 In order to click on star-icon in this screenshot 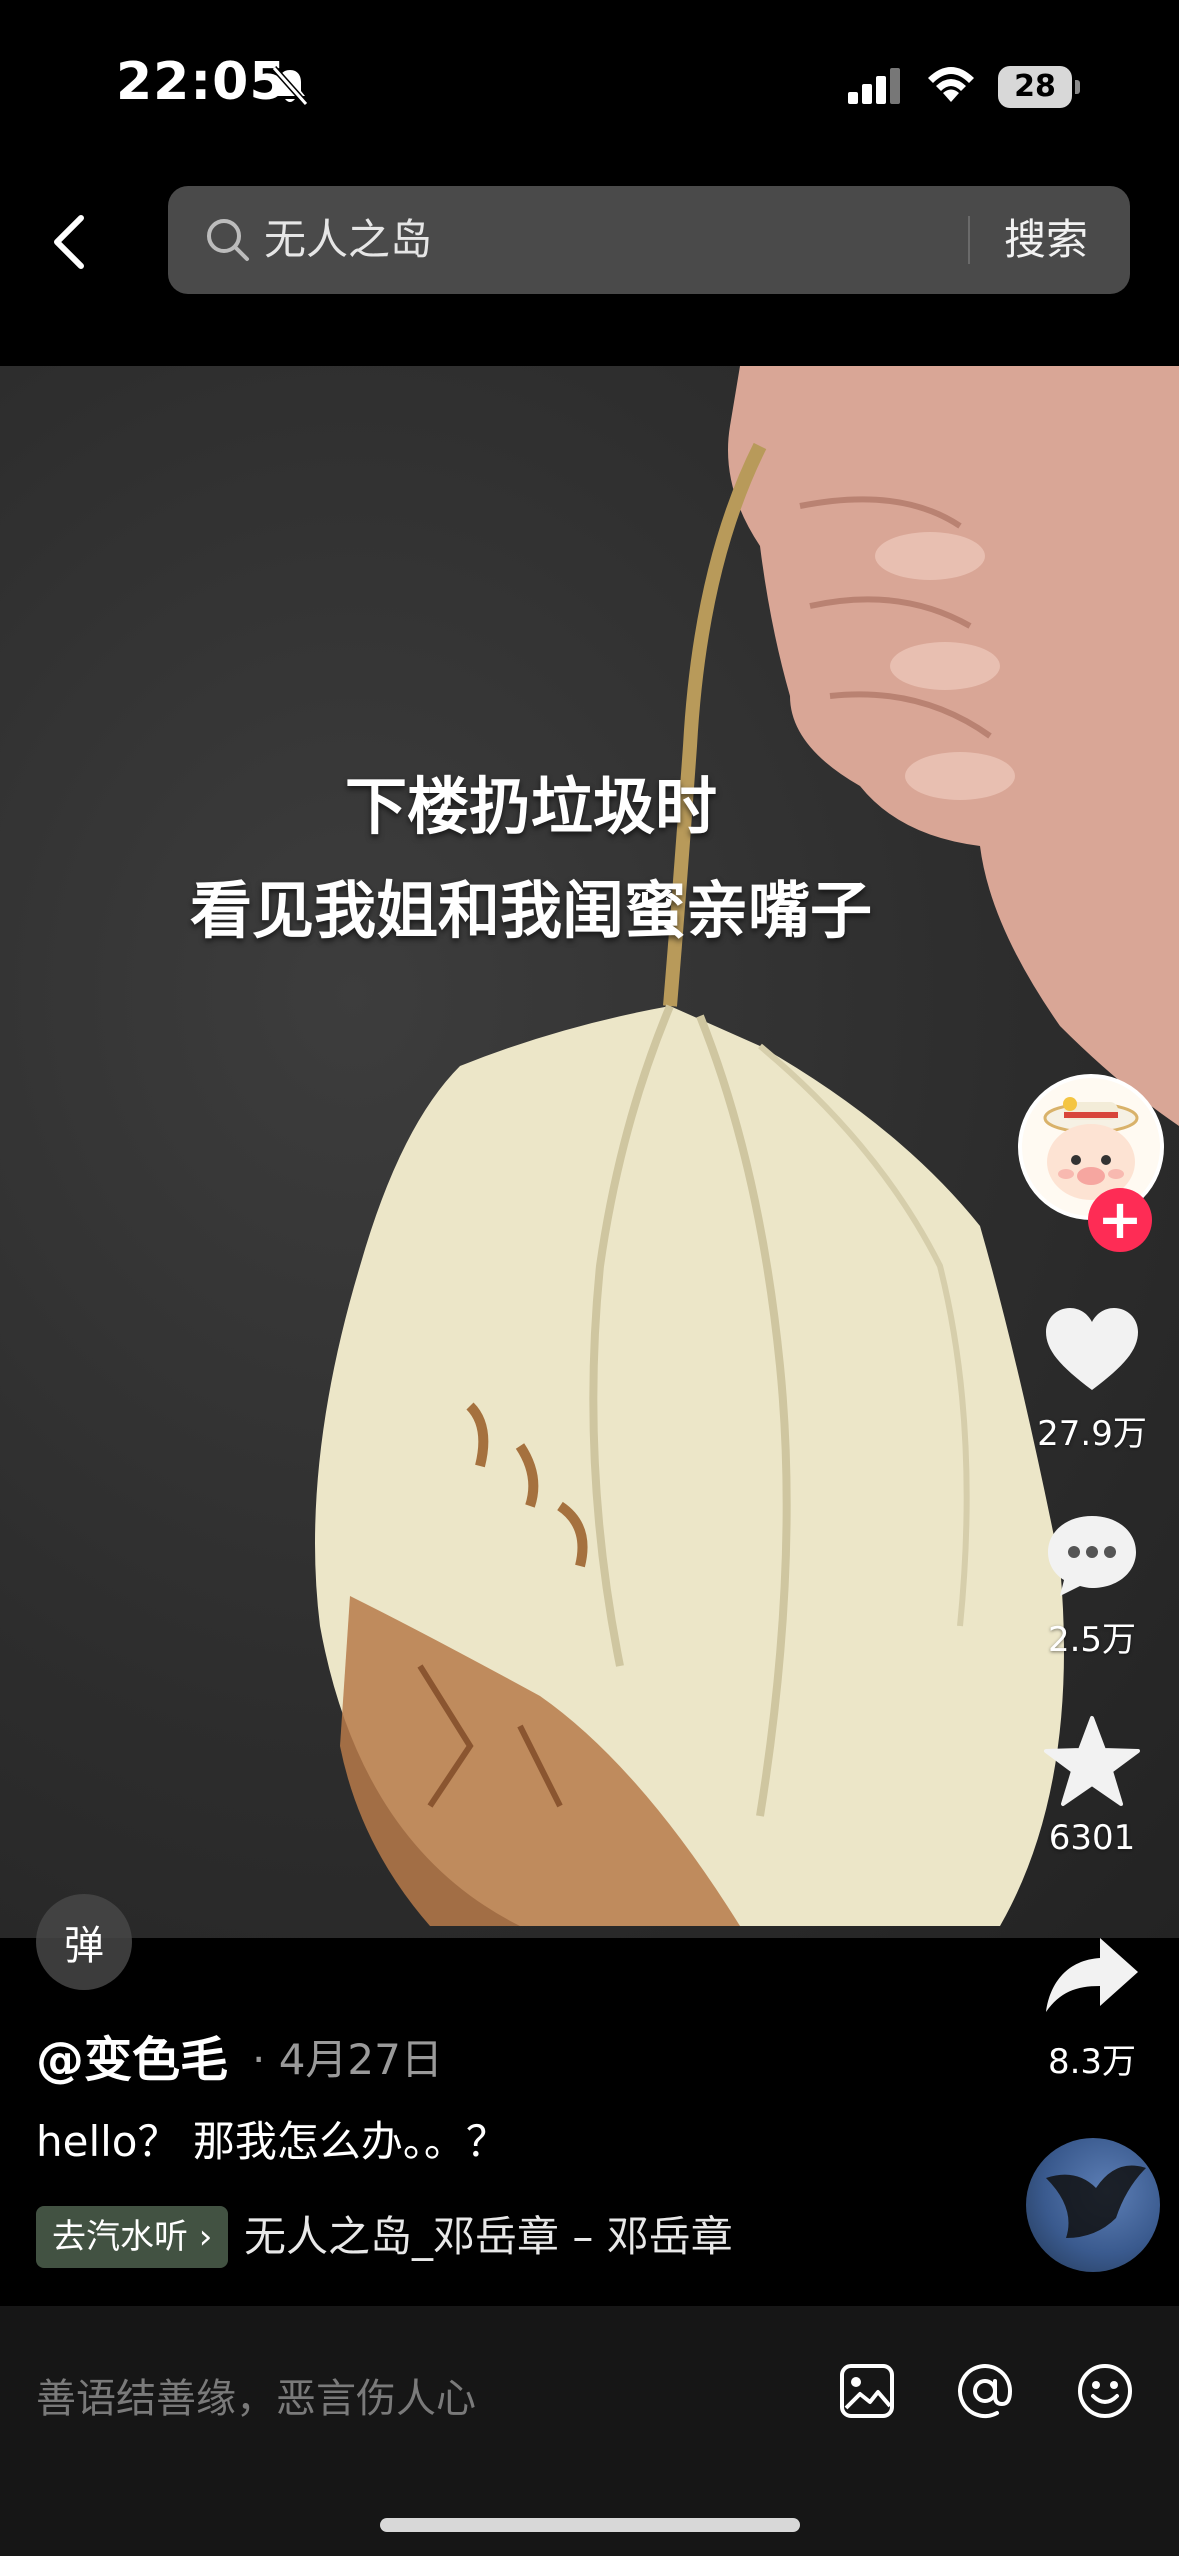, I will do `click(1092, 1761)`.